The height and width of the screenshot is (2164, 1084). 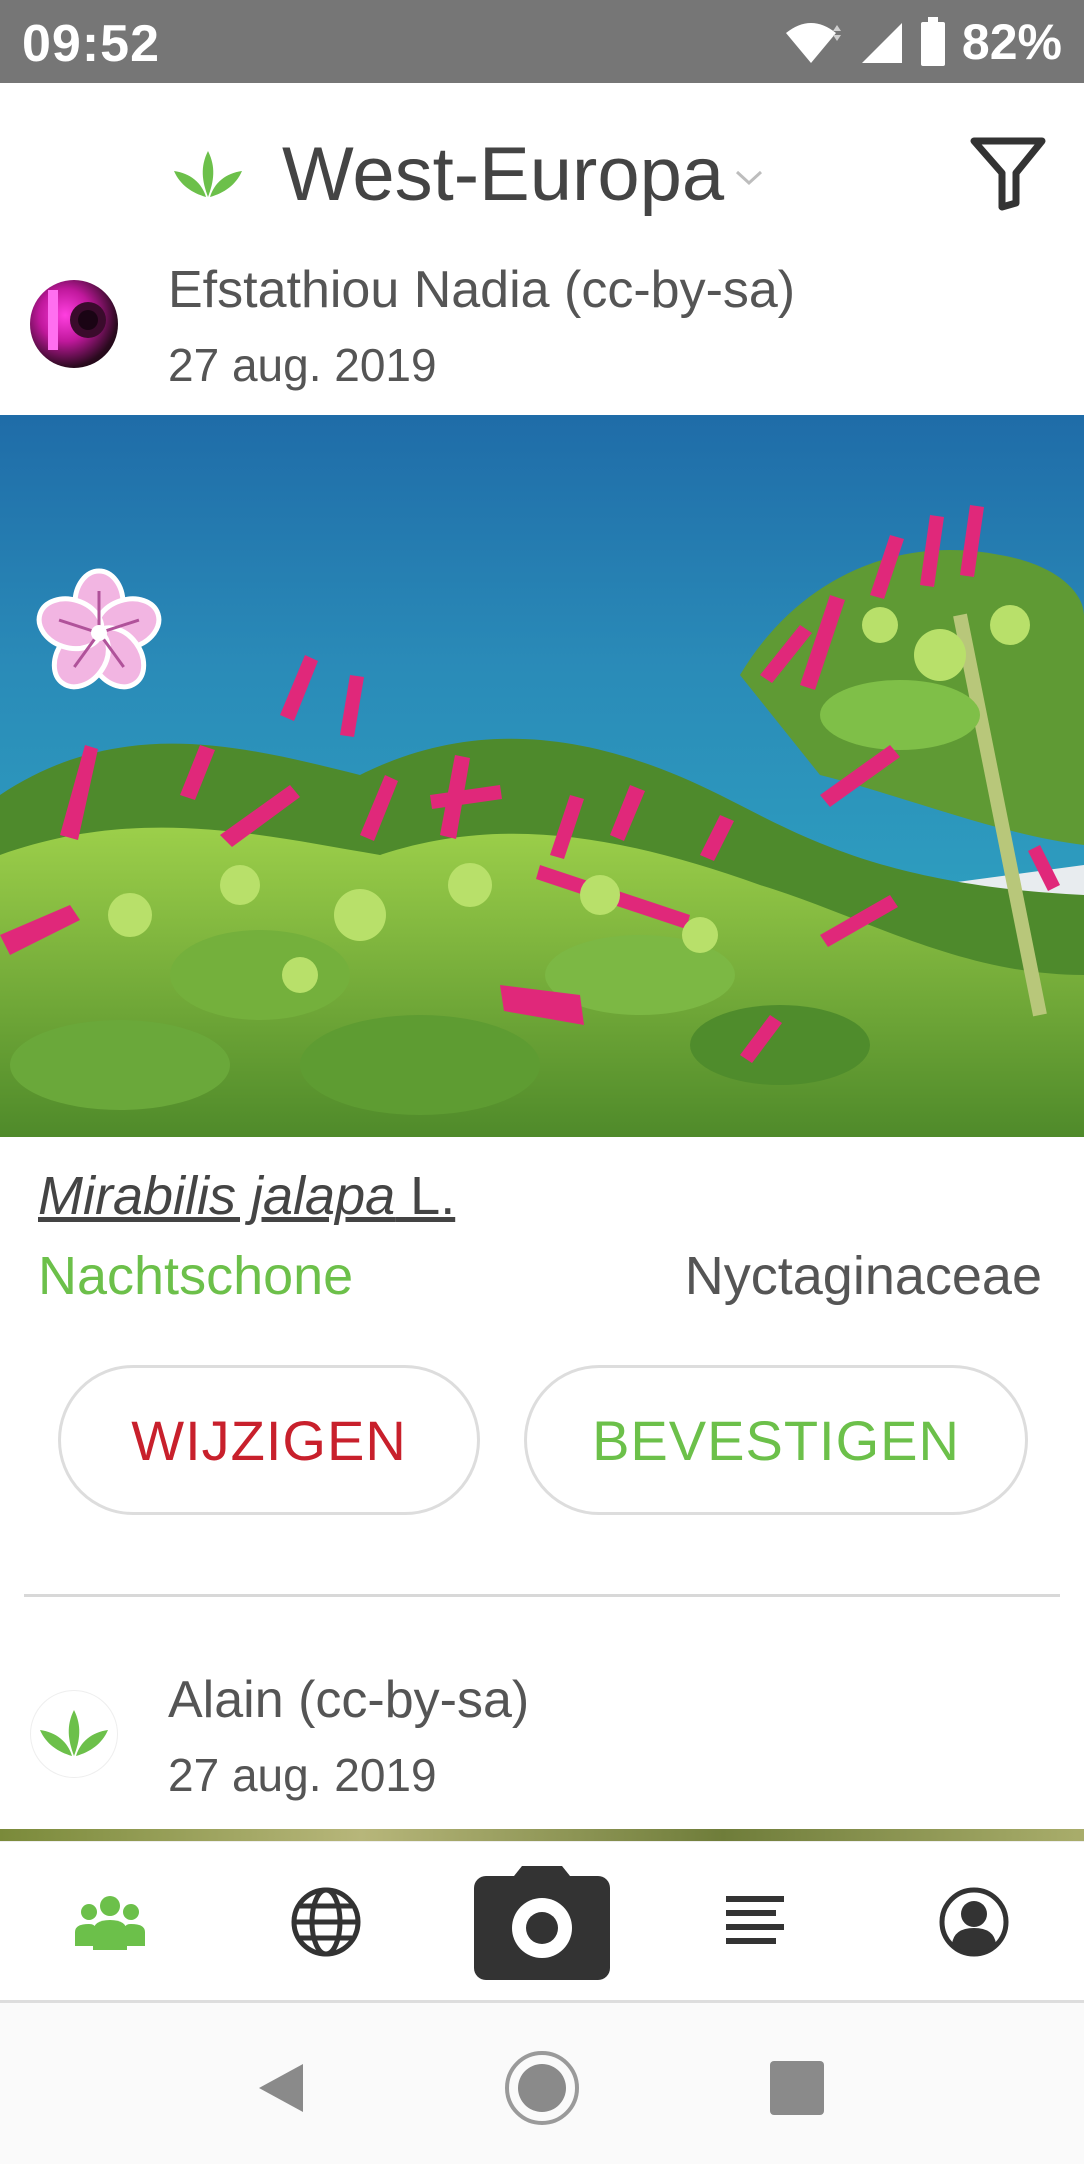 I want to click on chevron-down-icon, so click(x=749, y=177).